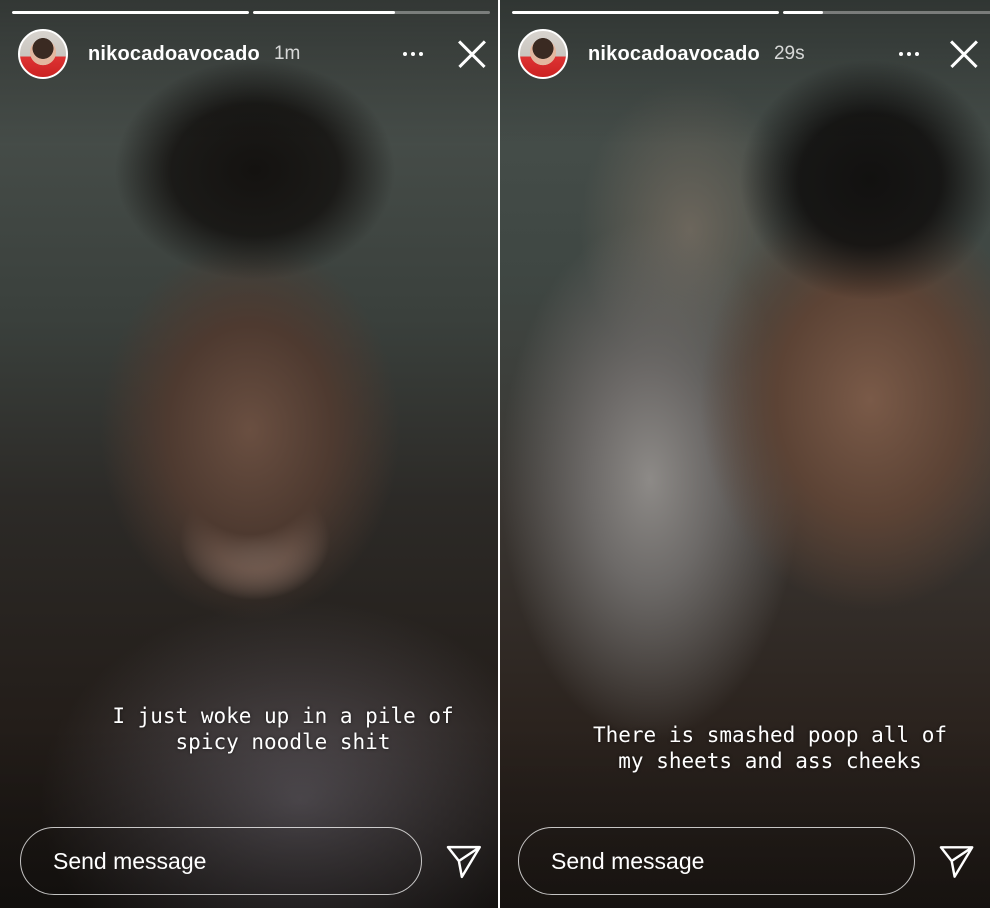 The image size is (990, 908). I want to click on story-header: nikocadoavocado 29s, so click(749, 54).